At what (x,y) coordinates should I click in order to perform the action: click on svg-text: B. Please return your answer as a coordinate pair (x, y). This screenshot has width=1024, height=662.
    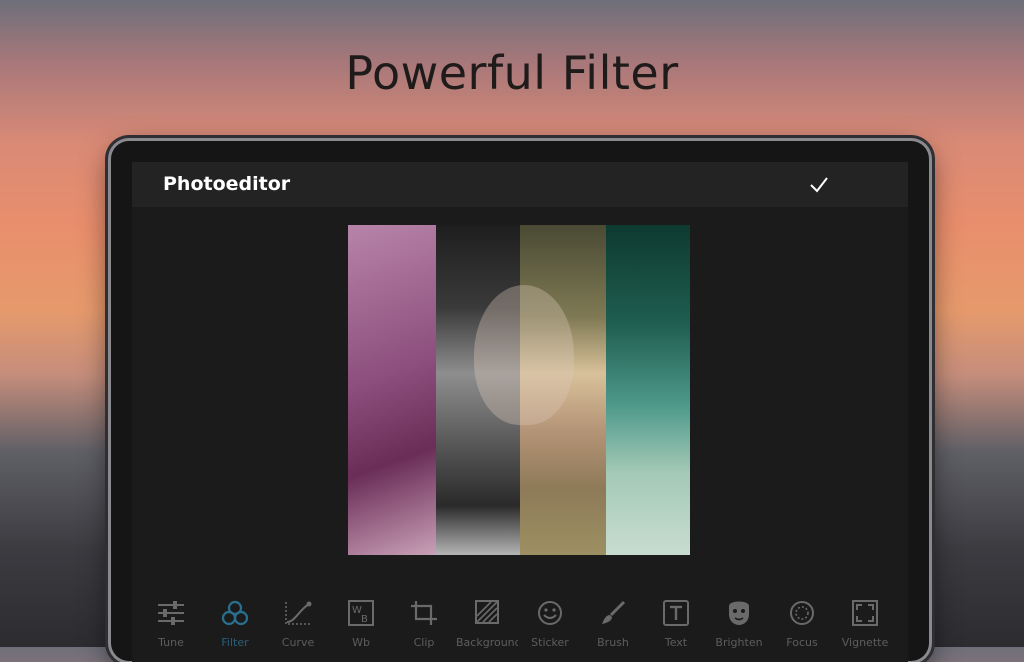
    Looking at the image, I should click on (364, 619).